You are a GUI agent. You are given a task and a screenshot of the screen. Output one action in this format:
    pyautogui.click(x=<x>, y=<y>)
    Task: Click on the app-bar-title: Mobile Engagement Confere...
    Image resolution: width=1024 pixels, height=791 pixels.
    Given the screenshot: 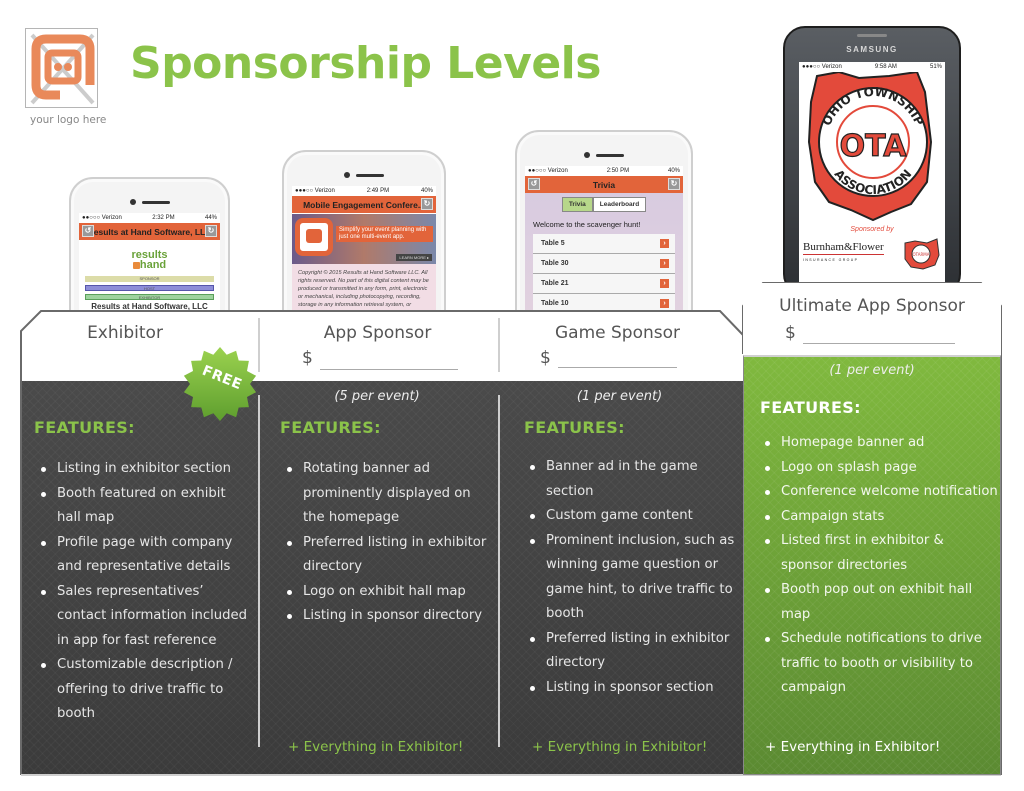 What is the action you would take?
    pyautogui.click(x=364, y=204)
    